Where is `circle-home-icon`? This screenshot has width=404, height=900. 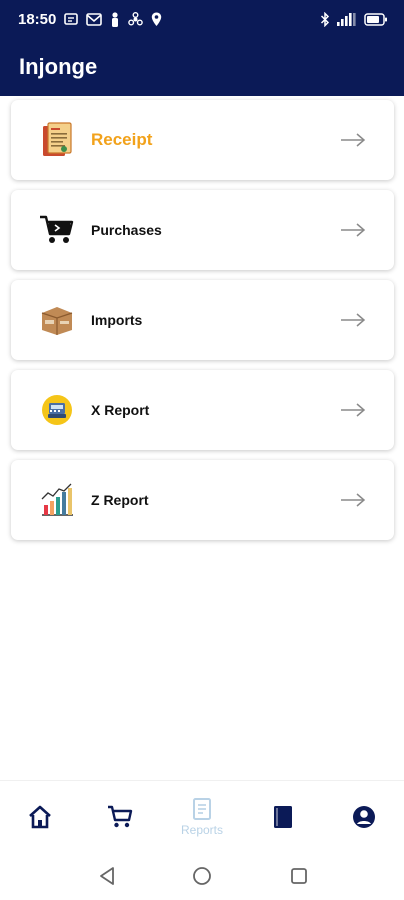
circle-home-icon is located at coordinates (202, 876).